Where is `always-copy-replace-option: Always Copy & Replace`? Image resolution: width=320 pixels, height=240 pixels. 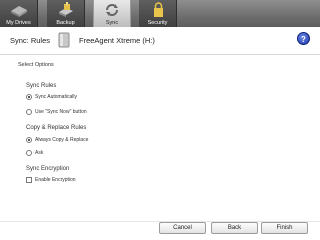
always-copy-replace-option: Always Copy & Replace is located at coordinates (57, 140).